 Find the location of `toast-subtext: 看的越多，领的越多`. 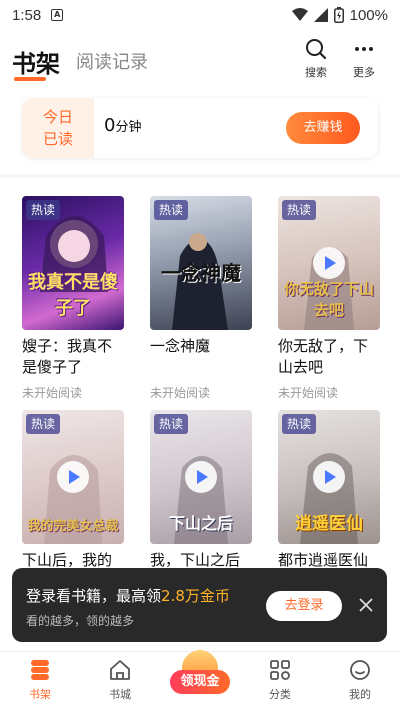

toast-subtext: 看的越多，领的越多 is located at coordinates (80, 621).